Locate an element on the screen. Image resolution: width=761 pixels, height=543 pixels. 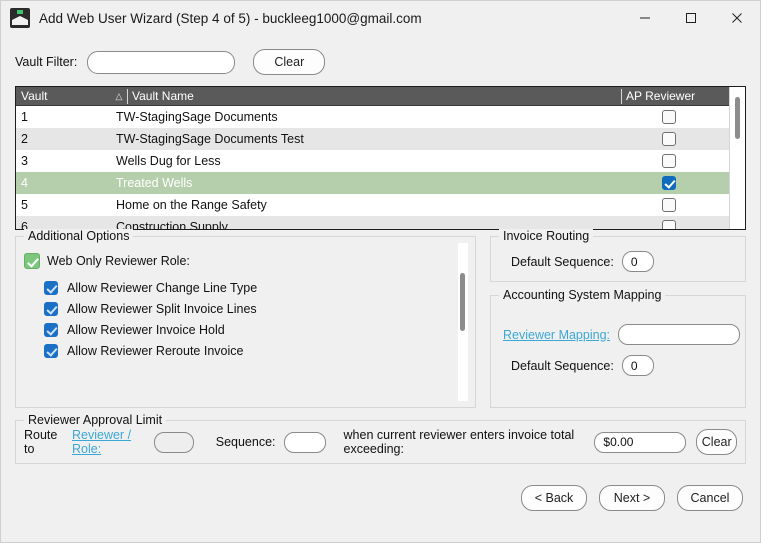
cell-vault-name: TW-StagingSage Documents is located at coordinates (197, 116).